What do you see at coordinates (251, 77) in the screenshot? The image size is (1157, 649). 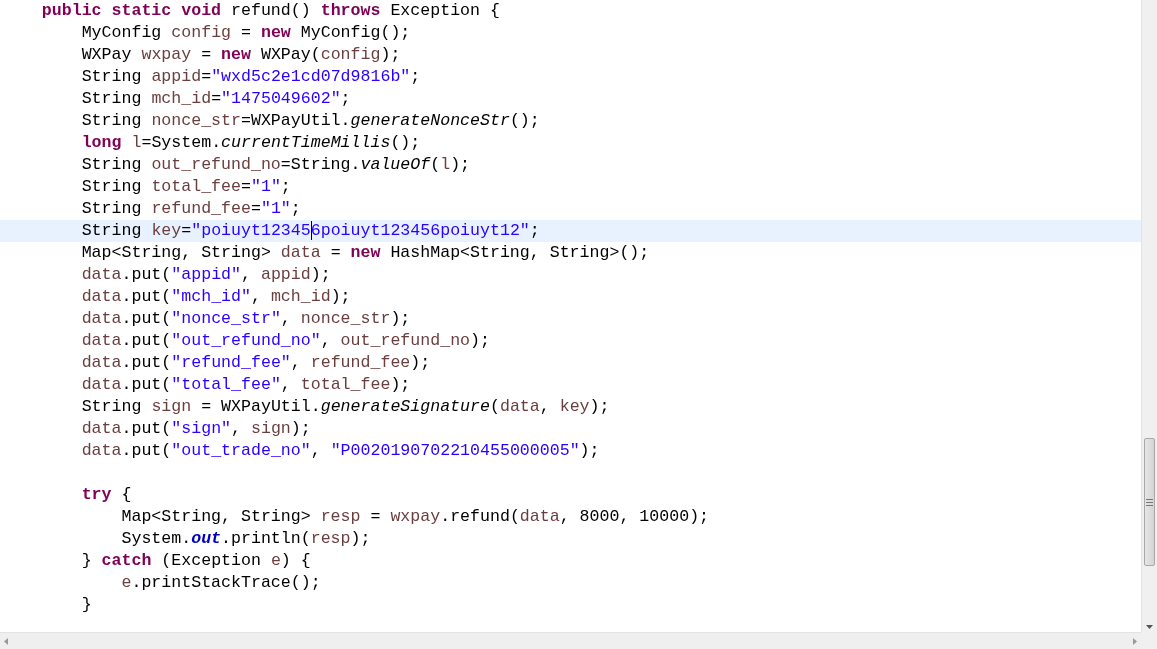 I see `code-line: String appid="wxd5c2e1cd07d9816b";` at bounding box center [251, 77].